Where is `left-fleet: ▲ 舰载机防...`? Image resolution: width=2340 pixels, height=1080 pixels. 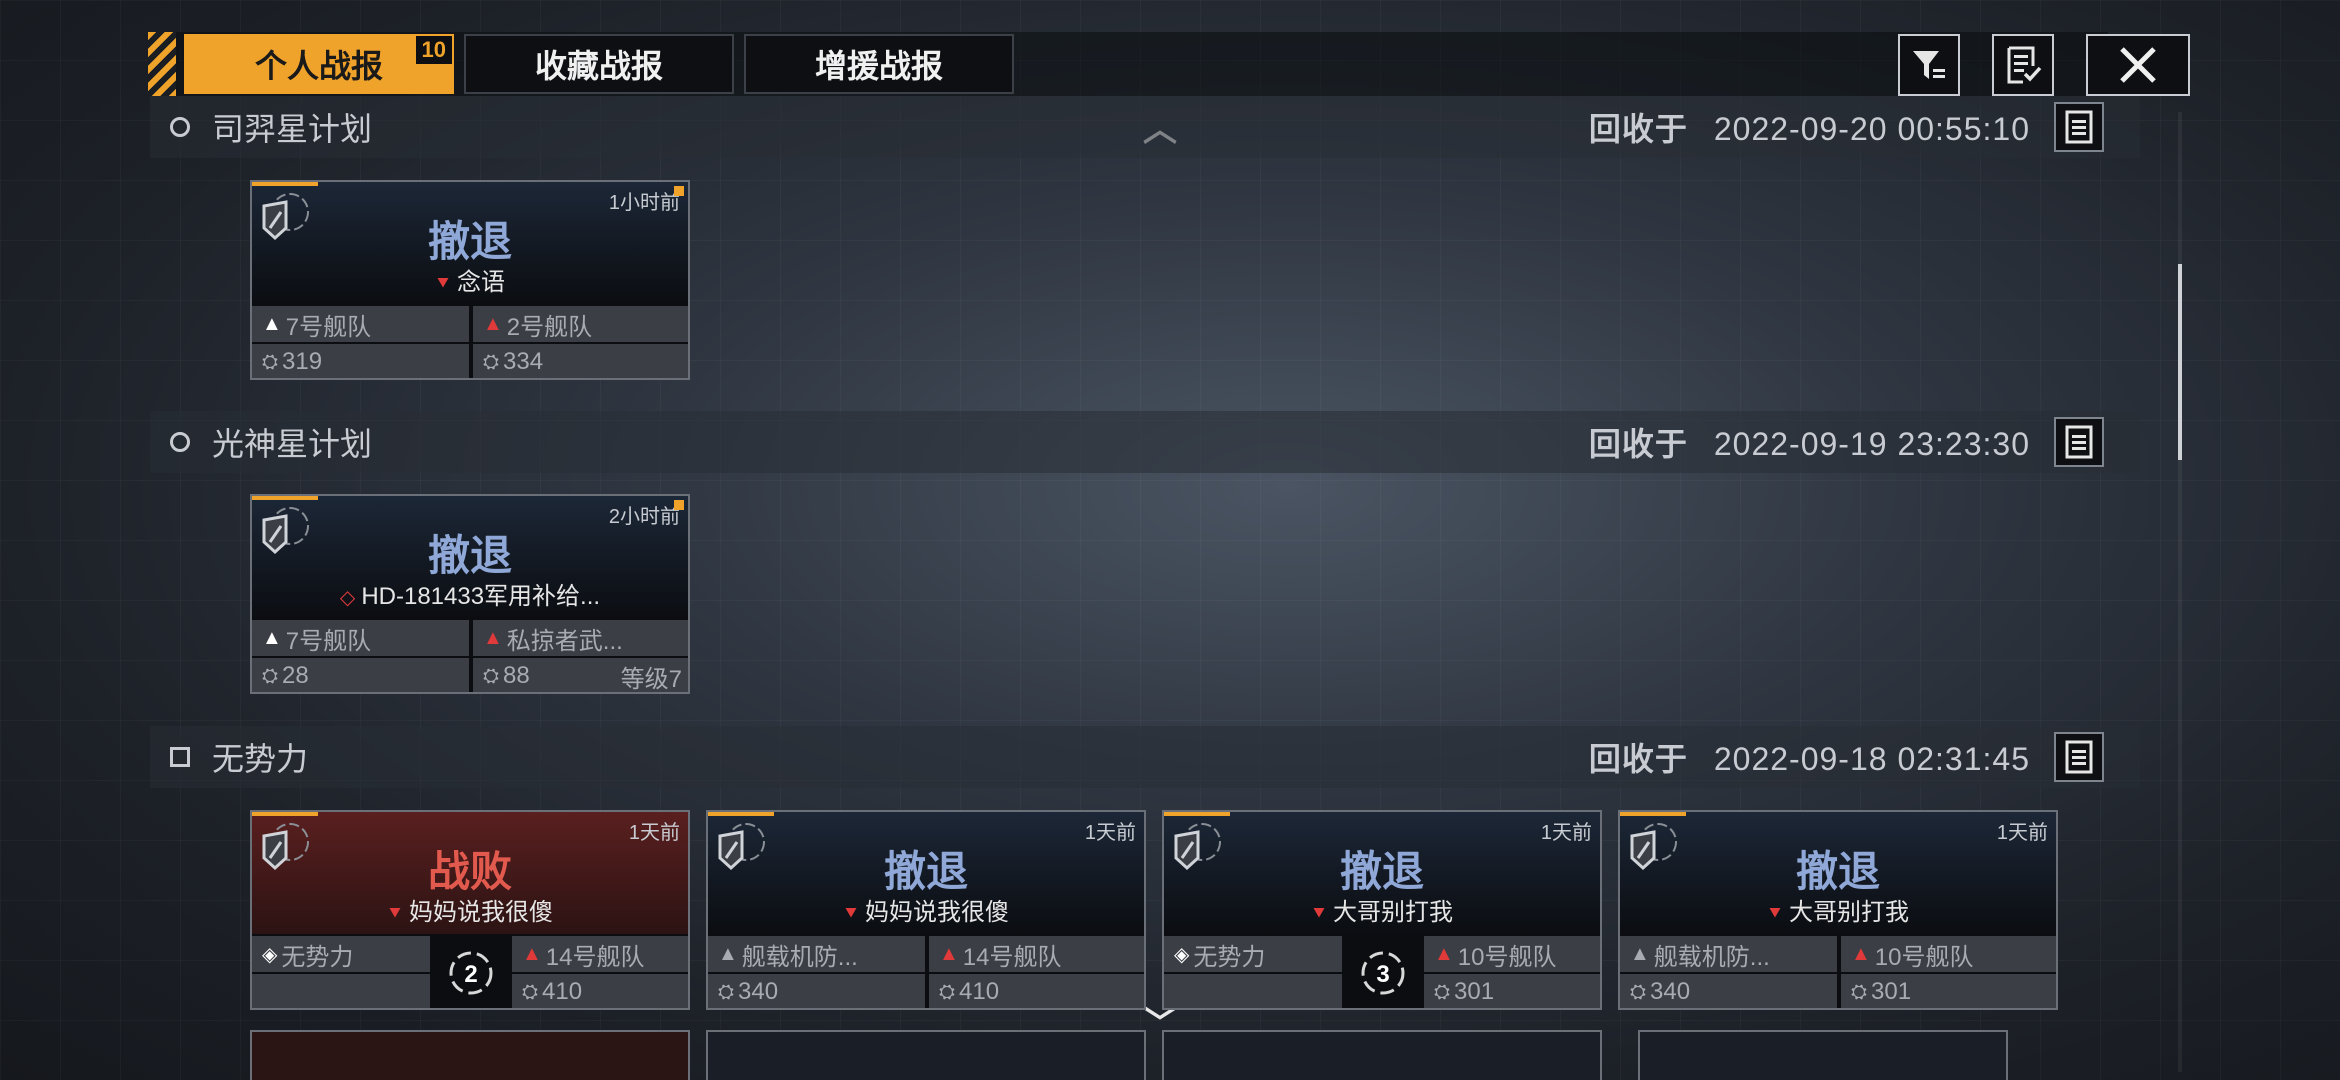 left-fleet: ▲ 舰载机防... is located at coordinates (816, 954).